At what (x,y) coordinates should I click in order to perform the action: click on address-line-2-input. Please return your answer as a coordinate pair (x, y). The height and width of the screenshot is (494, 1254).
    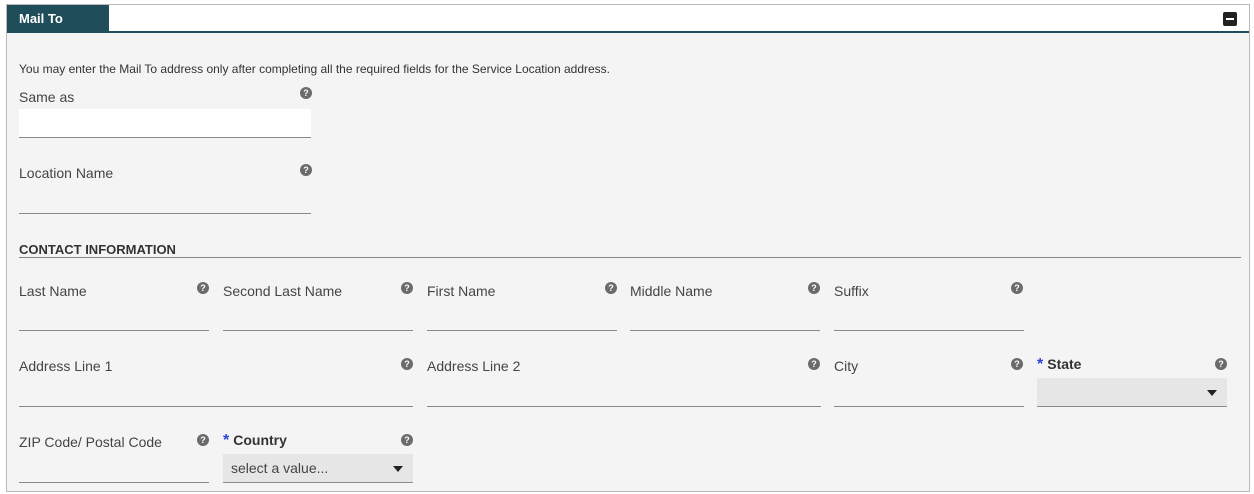
    Looking at the image, I should click on (624, 392).